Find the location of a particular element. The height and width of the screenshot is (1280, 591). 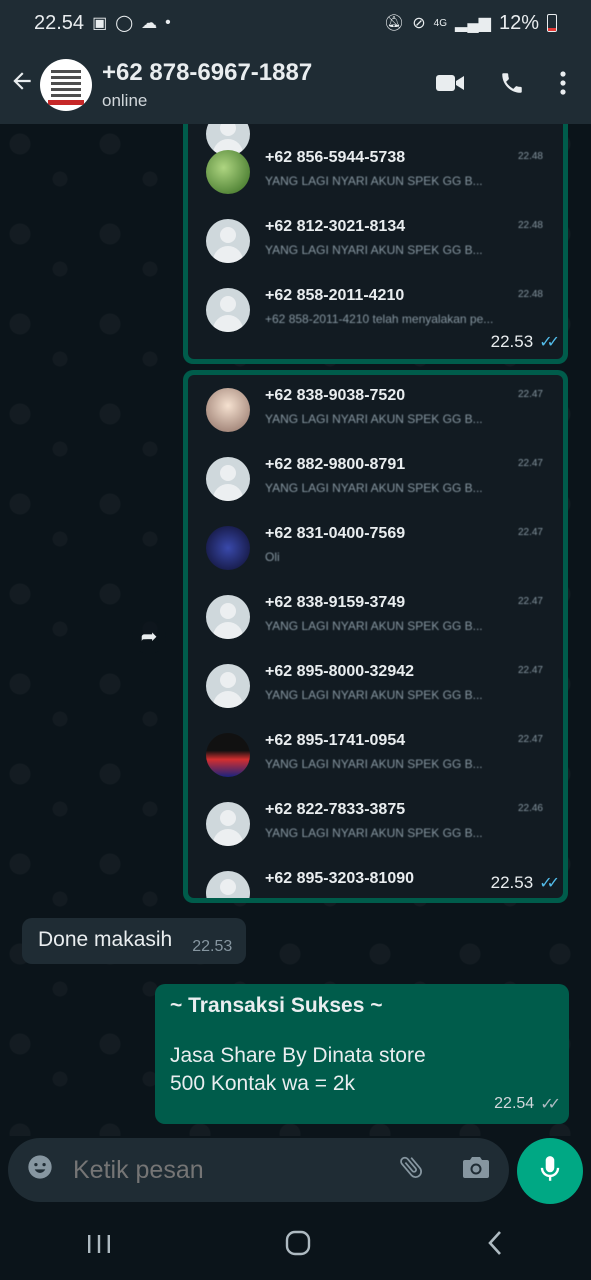

cloud-icon: ☁ is located at coordinates (149, 23).